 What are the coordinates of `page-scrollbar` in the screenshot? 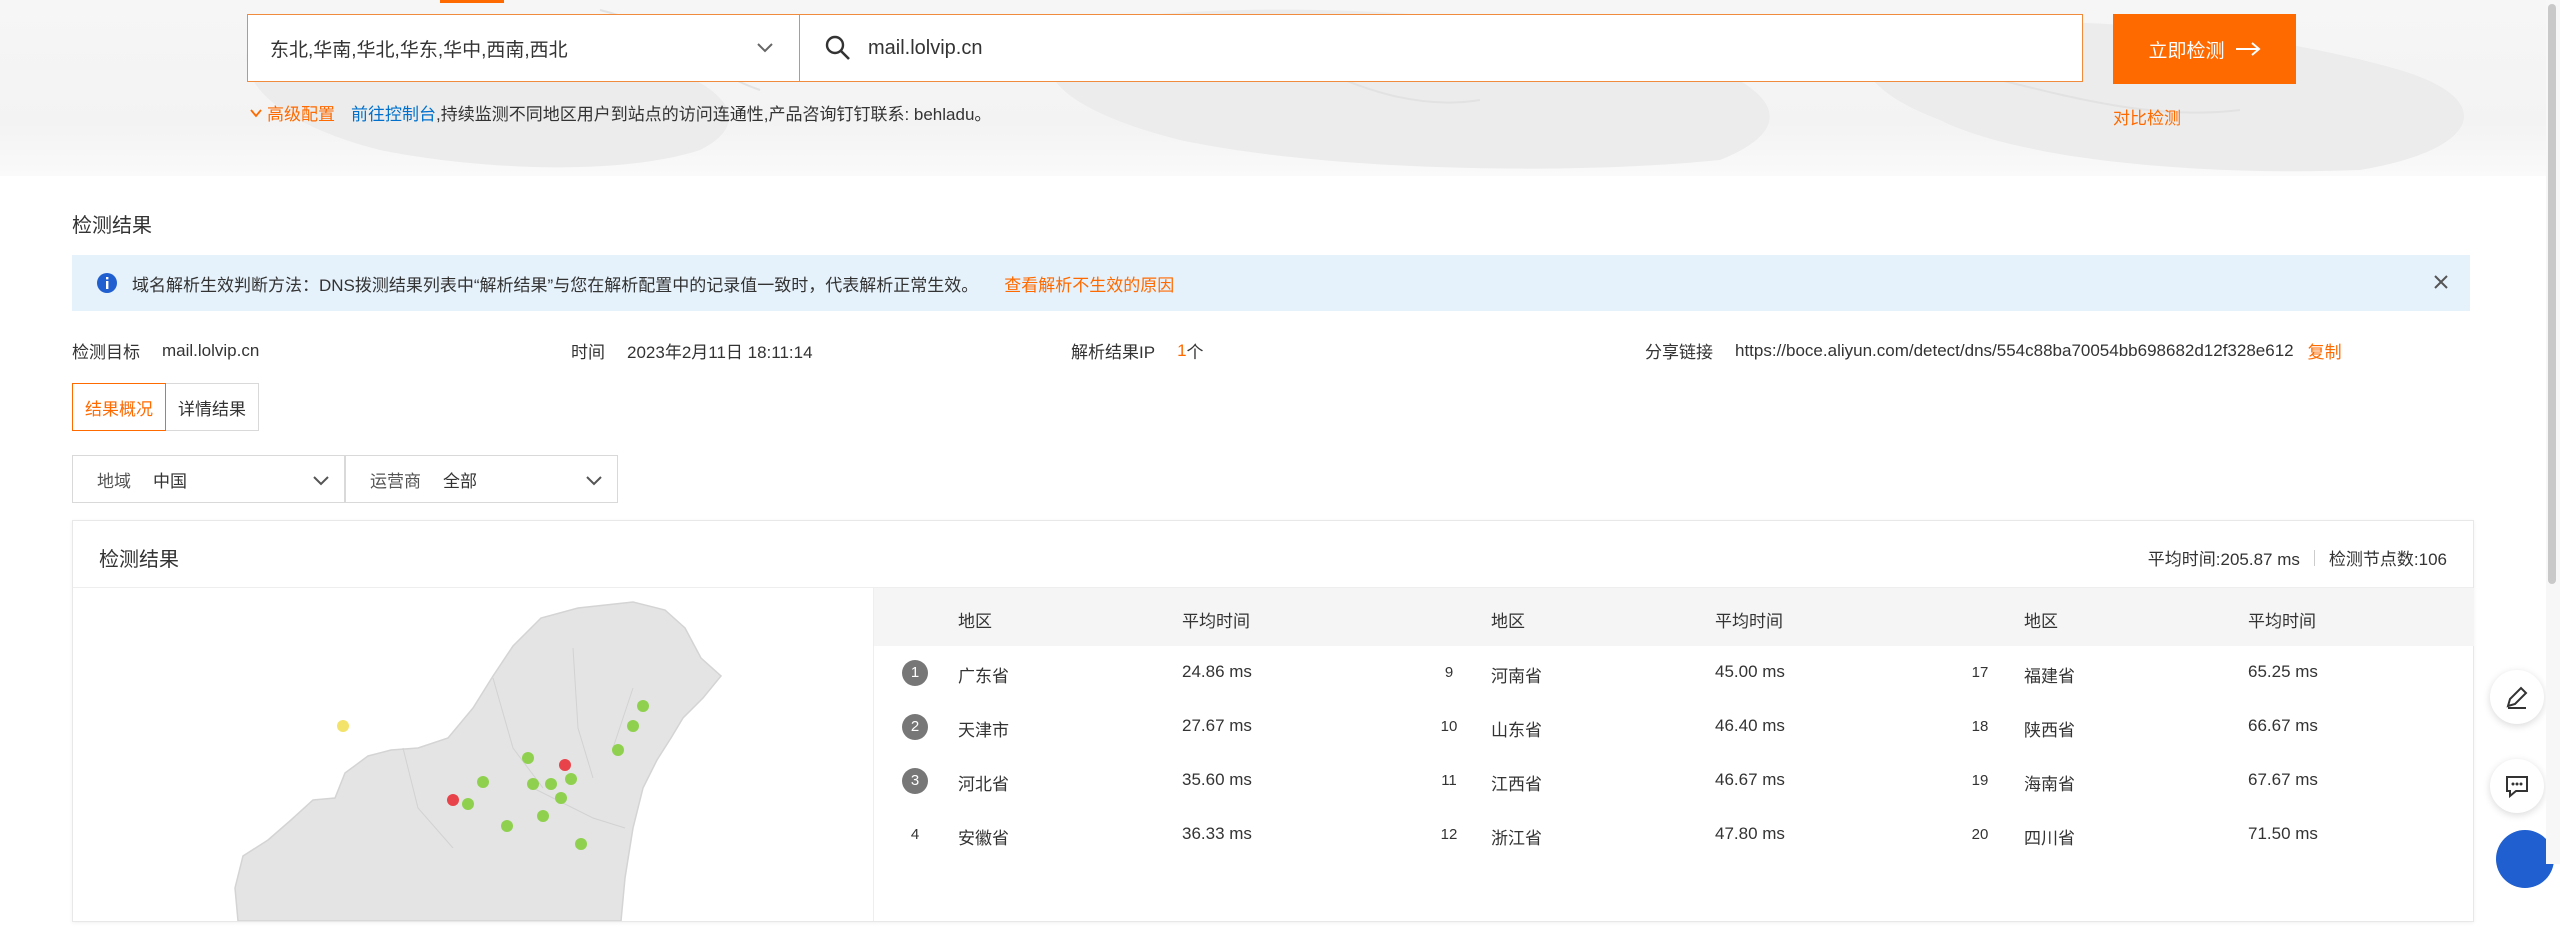 It's located at (2553, 432).